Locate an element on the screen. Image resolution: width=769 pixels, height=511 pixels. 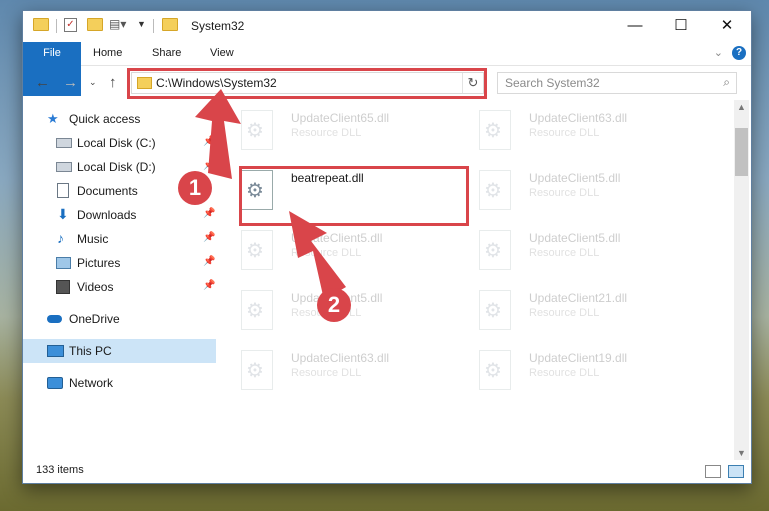
step-2-badge: 2 is located at coordinates (334, 305).